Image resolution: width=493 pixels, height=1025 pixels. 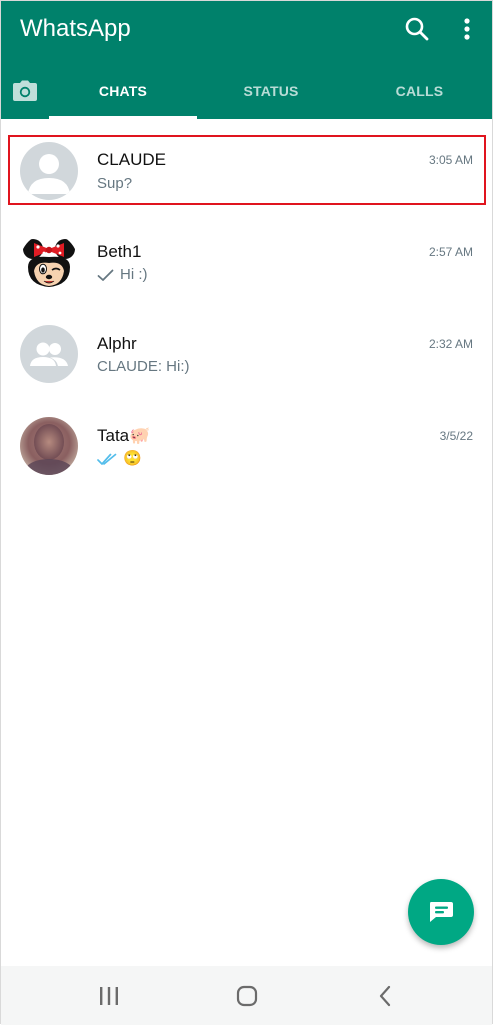 I want to click on tab-bar: CHATS STATUS CALLS, so click(x=246, y=91).